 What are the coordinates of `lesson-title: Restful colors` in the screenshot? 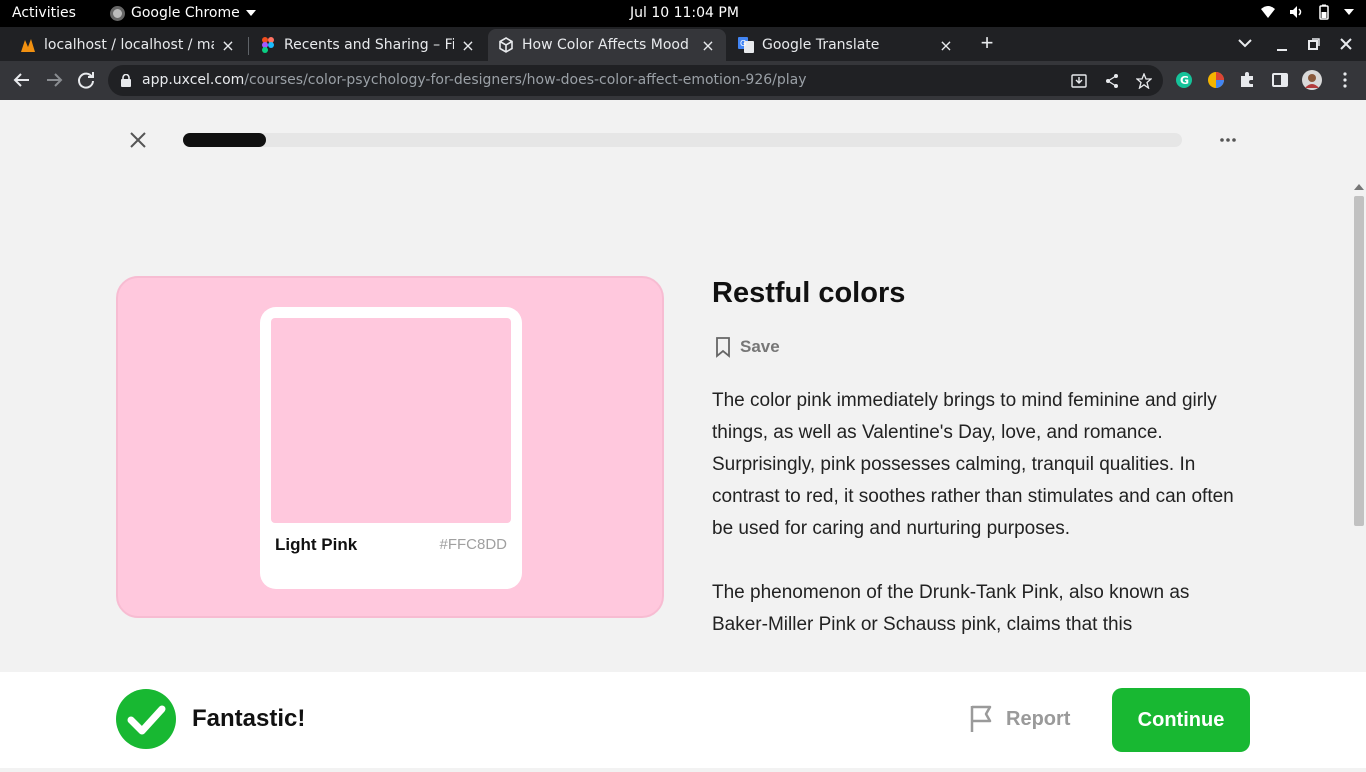 It's located at (809, 293).